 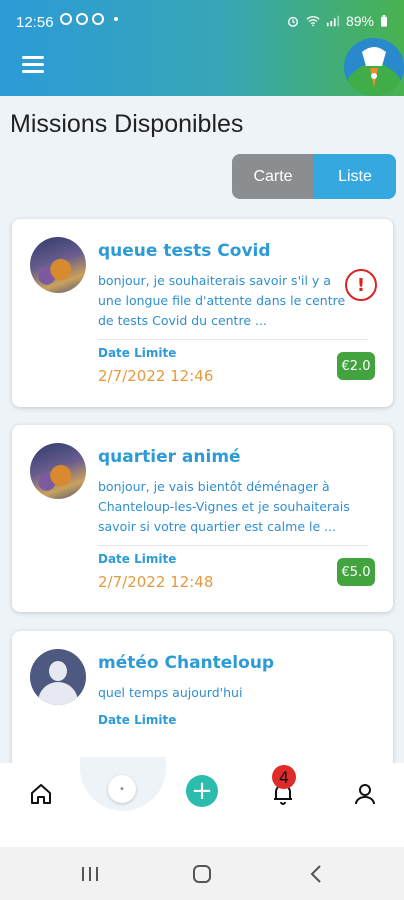 What do you see at coordinates (122, 789) in the screenshot?
I see `center-nav-button: •` at bounding box center [122, 789].